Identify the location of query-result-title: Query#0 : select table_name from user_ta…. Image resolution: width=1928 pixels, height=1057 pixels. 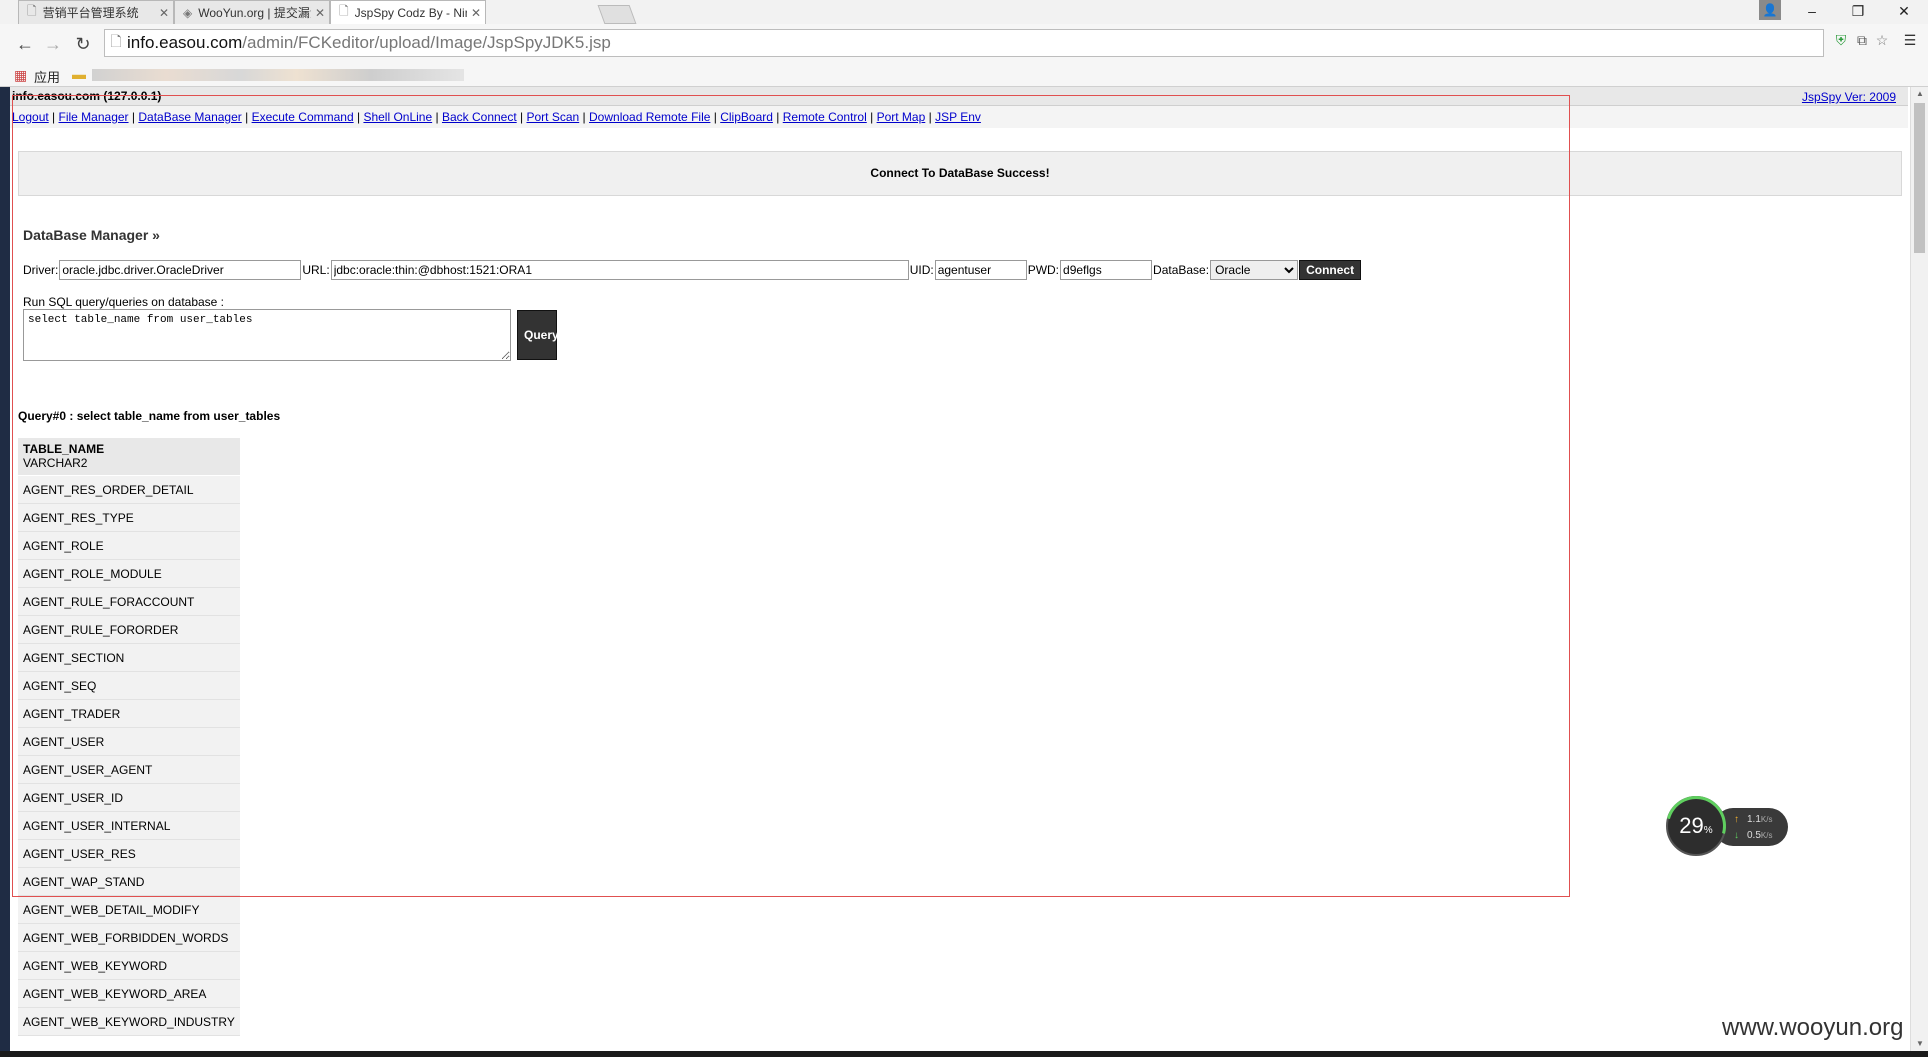
(149, 416).